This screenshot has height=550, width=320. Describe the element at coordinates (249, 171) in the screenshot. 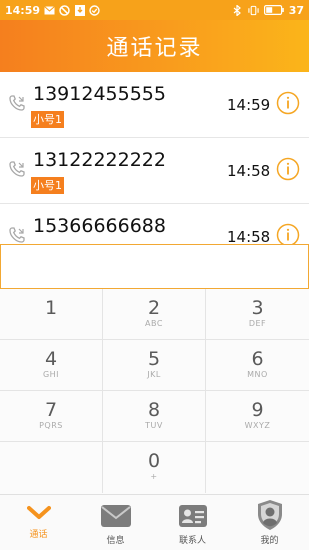

I see `call-time: 14:58` at that location.